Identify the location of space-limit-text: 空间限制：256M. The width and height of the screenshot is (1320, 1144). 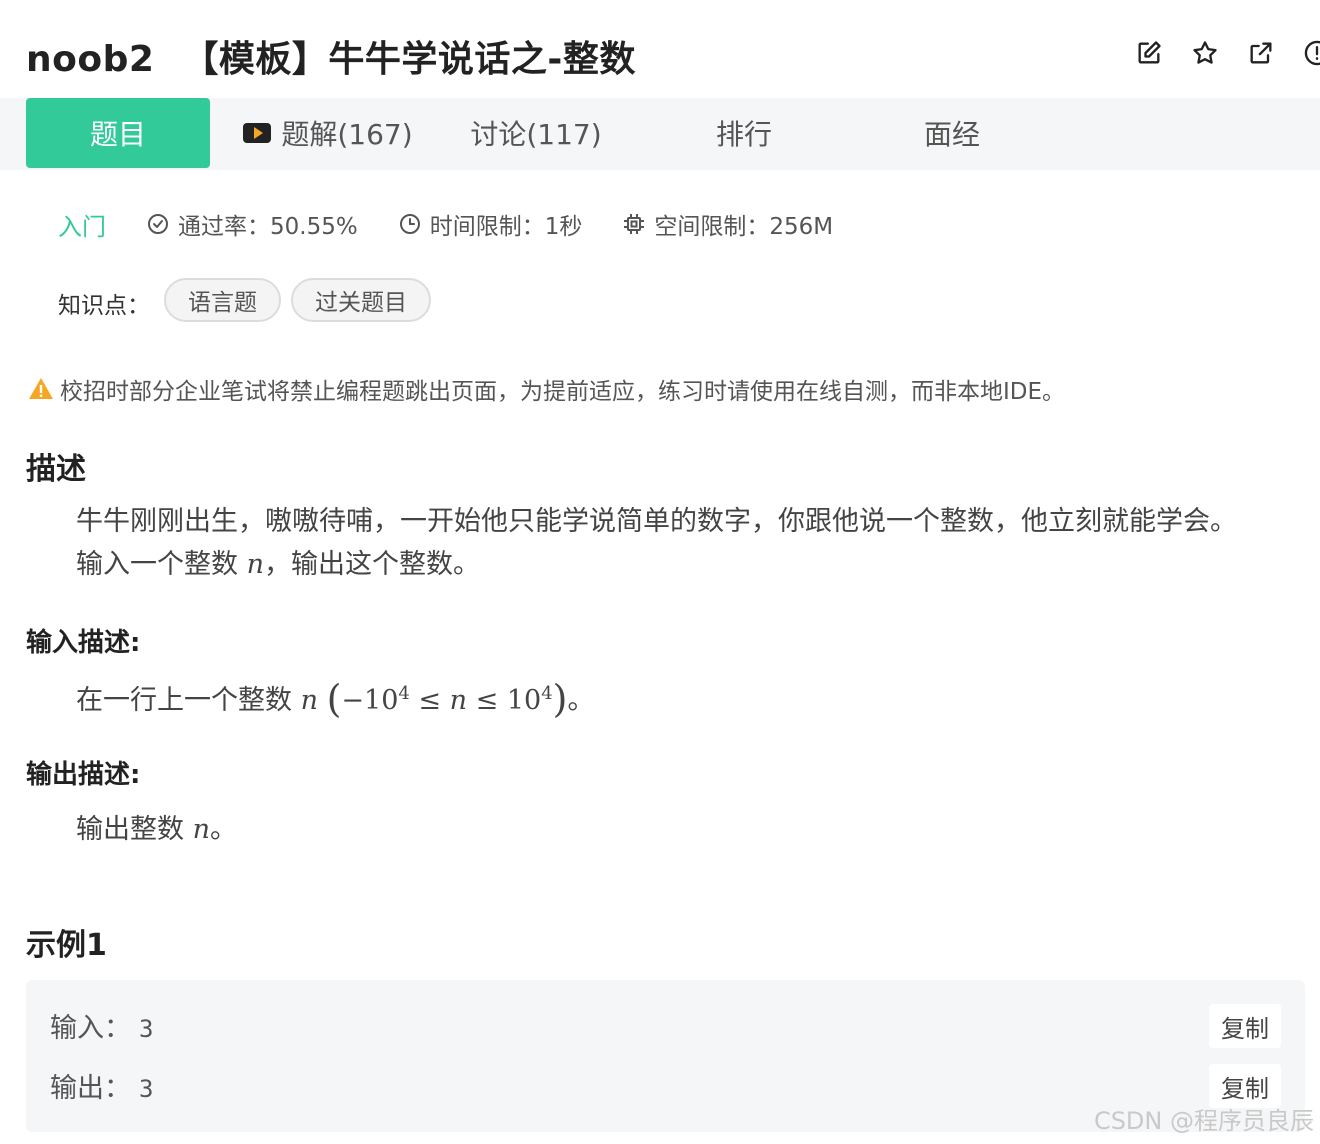
(744, 227).